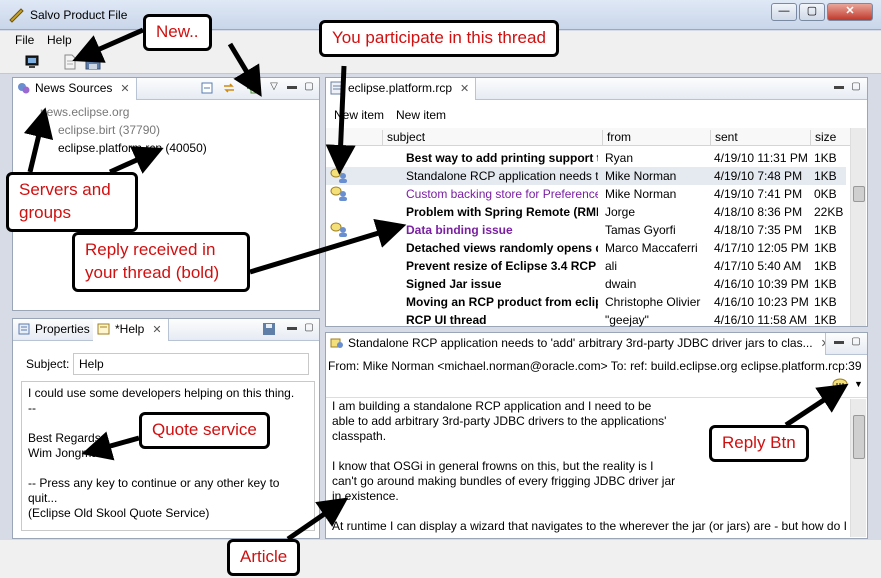  I want to click on cell-subject: Custom backing store for Preference, so click(502, 194).